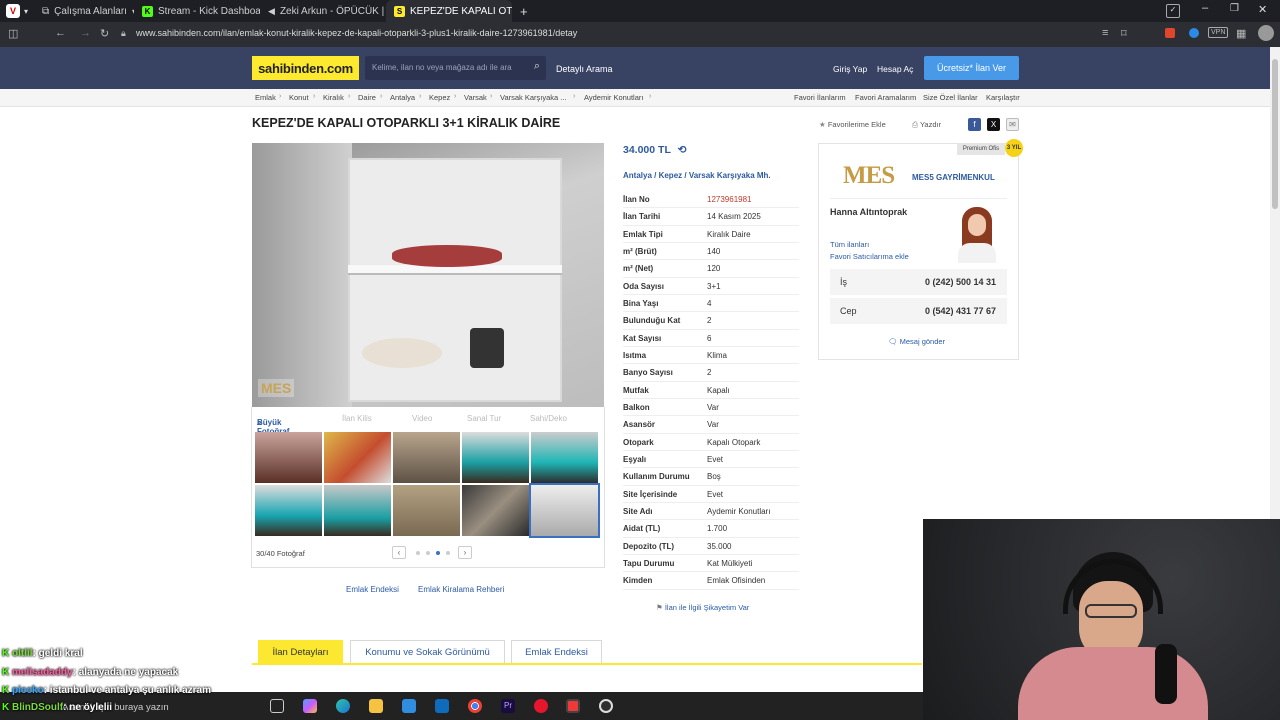  What do you see at coordinates (277, 706) in the screenshot?
I see `task-view-icon` at bounding box center [277, 706].